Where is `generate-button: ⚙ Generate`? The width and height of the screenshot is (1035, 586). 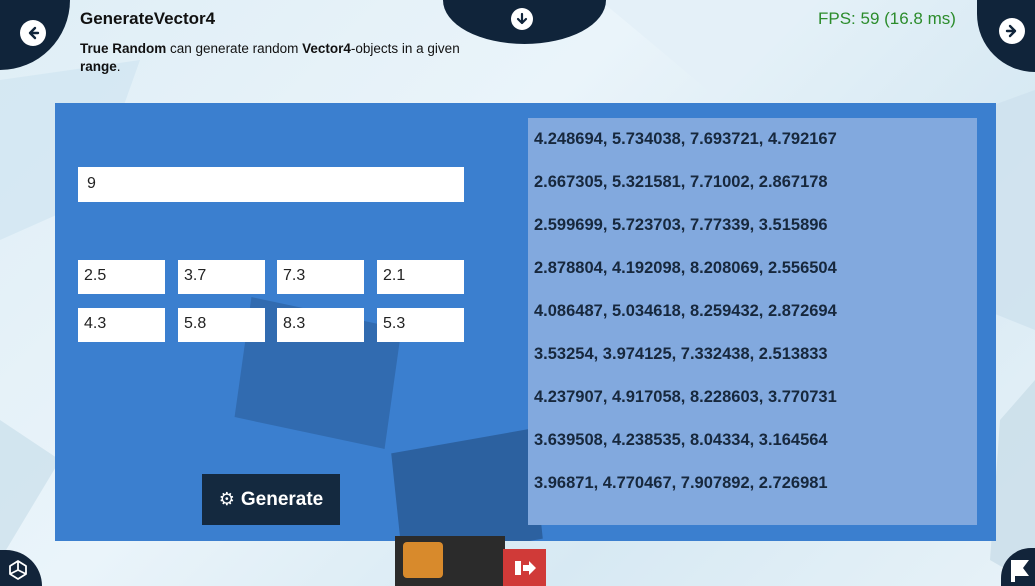
generate-button: ⚙ Generate is located at coordinates (271, 499).